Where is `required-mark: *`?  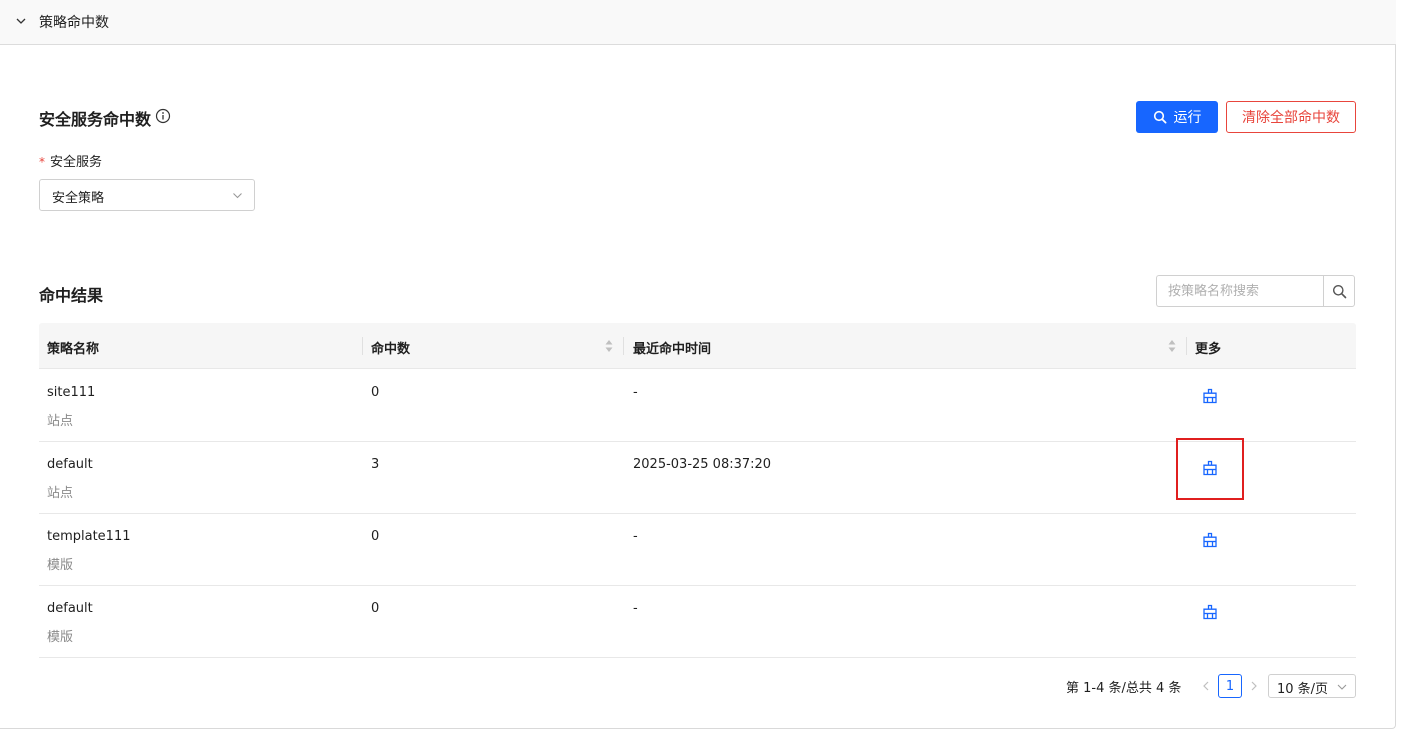
required-mark: * is located at coordinates (42, 162).